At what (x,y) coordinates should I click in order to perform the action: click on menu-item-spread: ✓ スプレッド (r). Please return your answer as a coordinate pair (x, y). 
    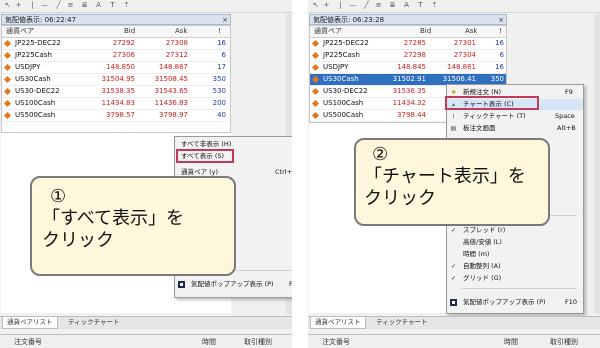
    Looking at the image, I should click on (515, 230).